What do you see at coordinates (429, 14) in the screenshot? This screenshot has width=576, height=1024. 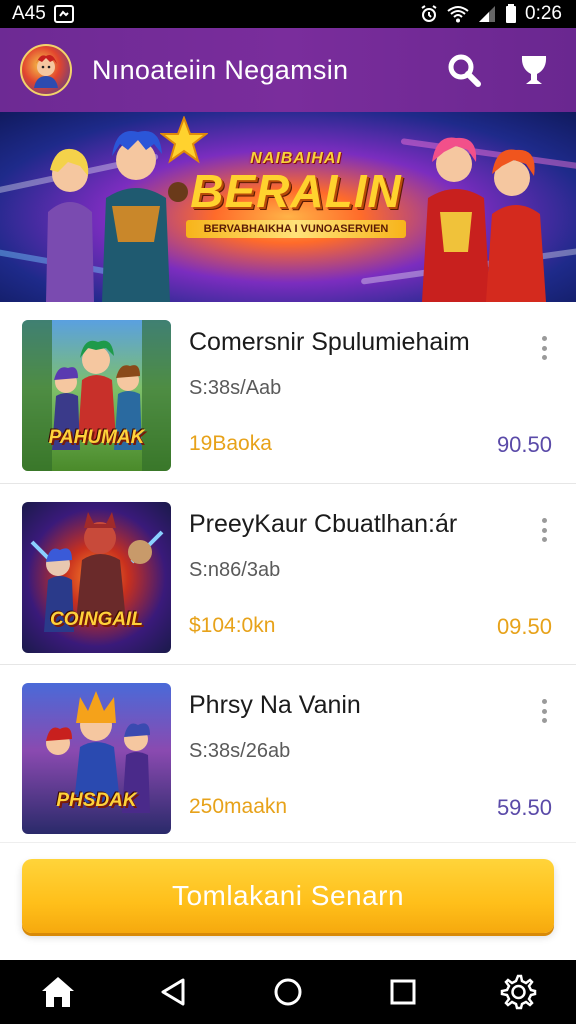 I see `alarm-icon` at bounding box center [429, 14].